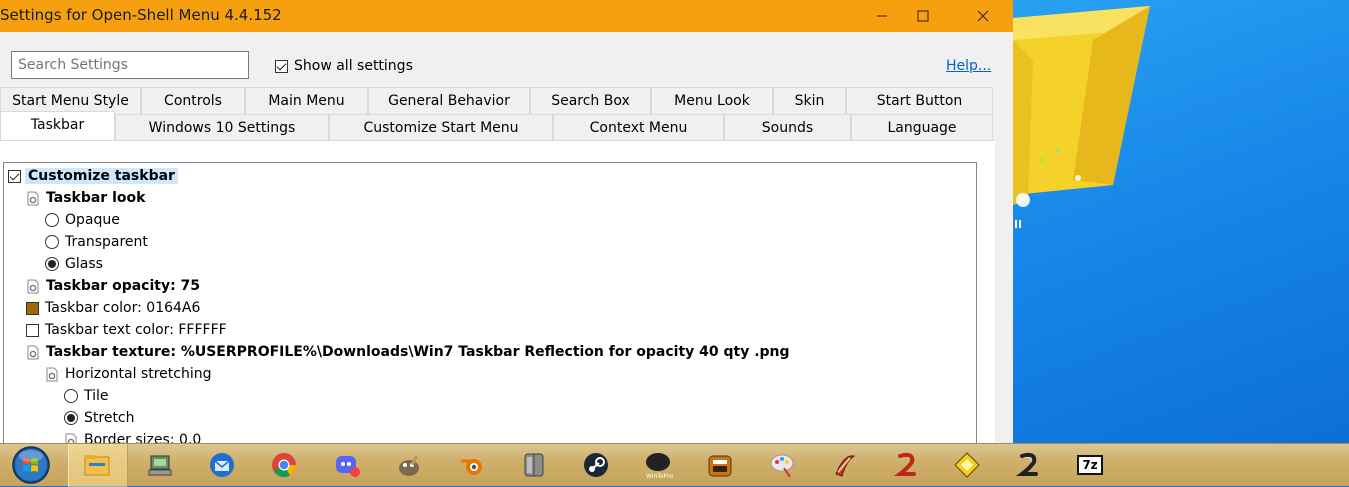 The width and height of the screenshot is (1349, 487). I want to click on tab-menu-look: Menu Look, so click(712, 100).